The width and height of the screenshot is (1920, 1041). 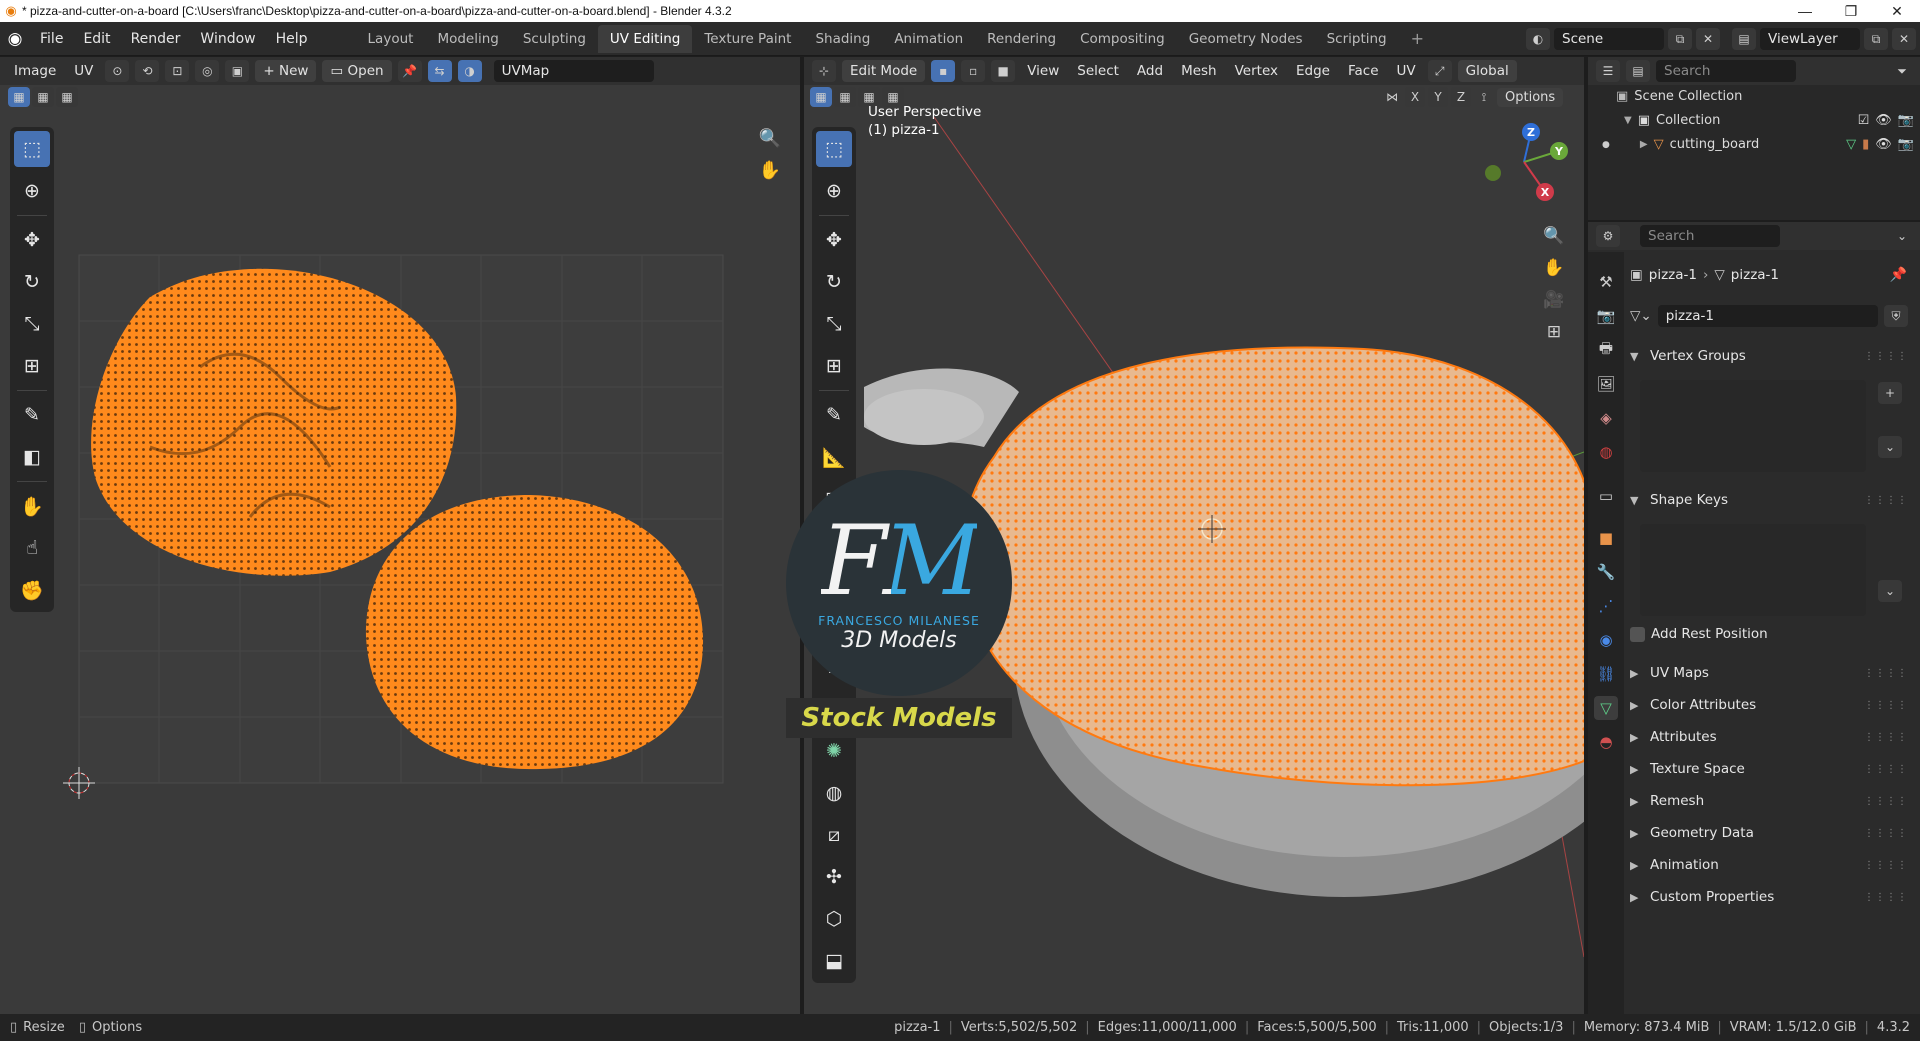 I want to click on view-layer-field: ViewLayer, so click(x=1810, y=39).